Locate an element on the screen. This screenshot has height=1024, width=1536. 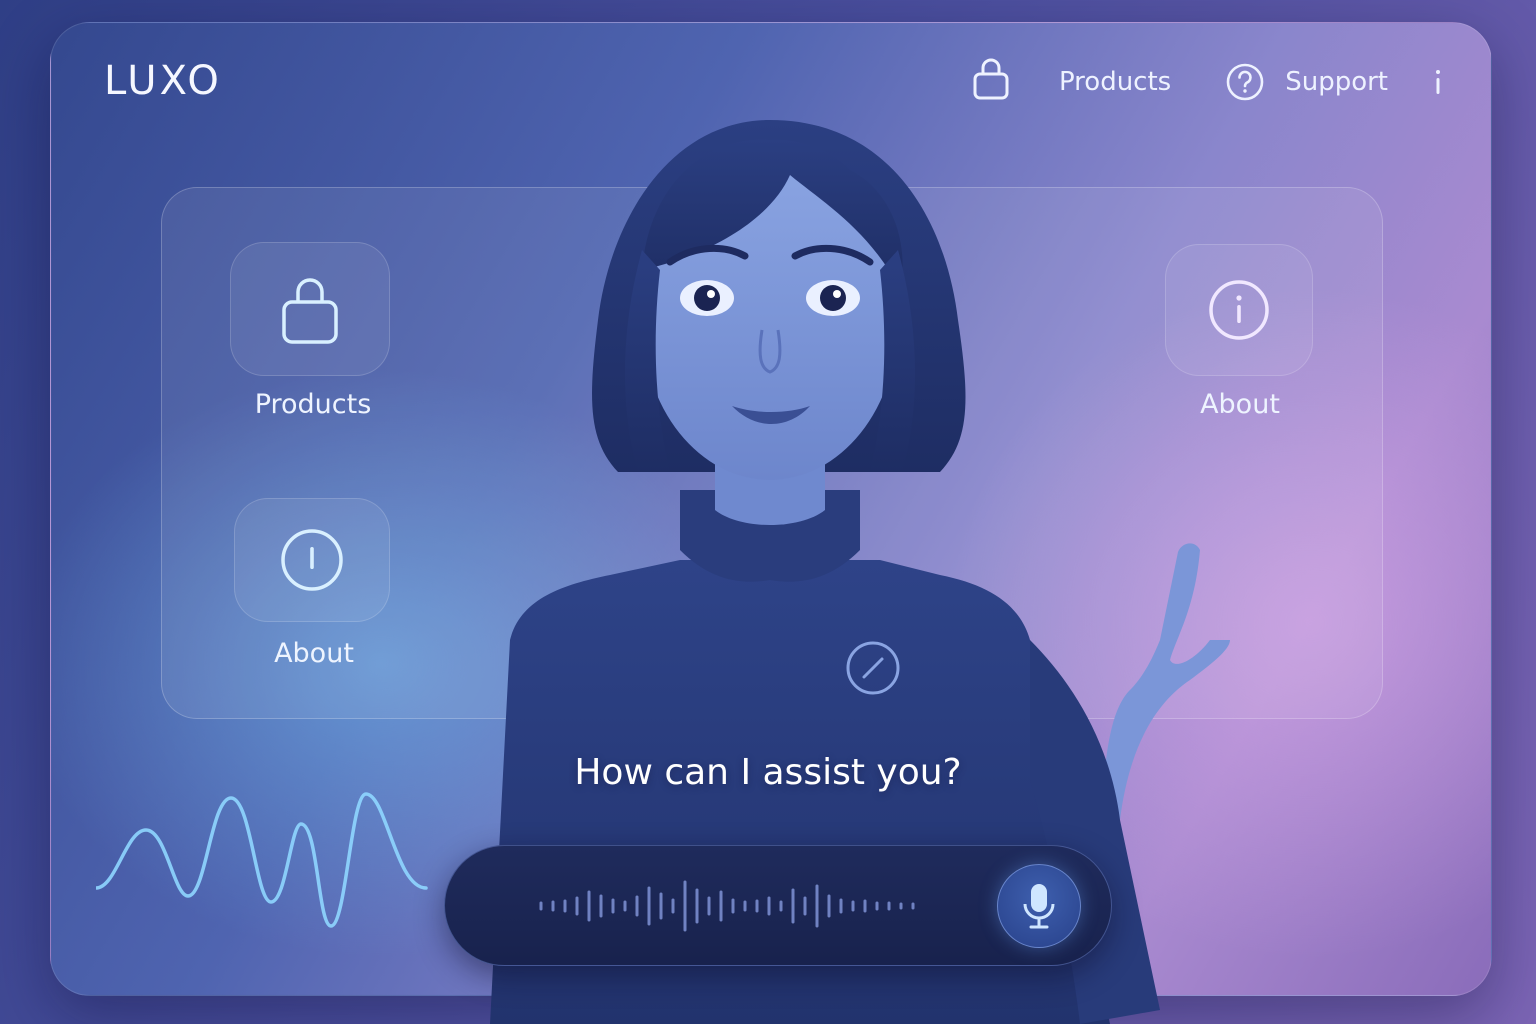
microphone-button is located at coordinates (1039, 906).